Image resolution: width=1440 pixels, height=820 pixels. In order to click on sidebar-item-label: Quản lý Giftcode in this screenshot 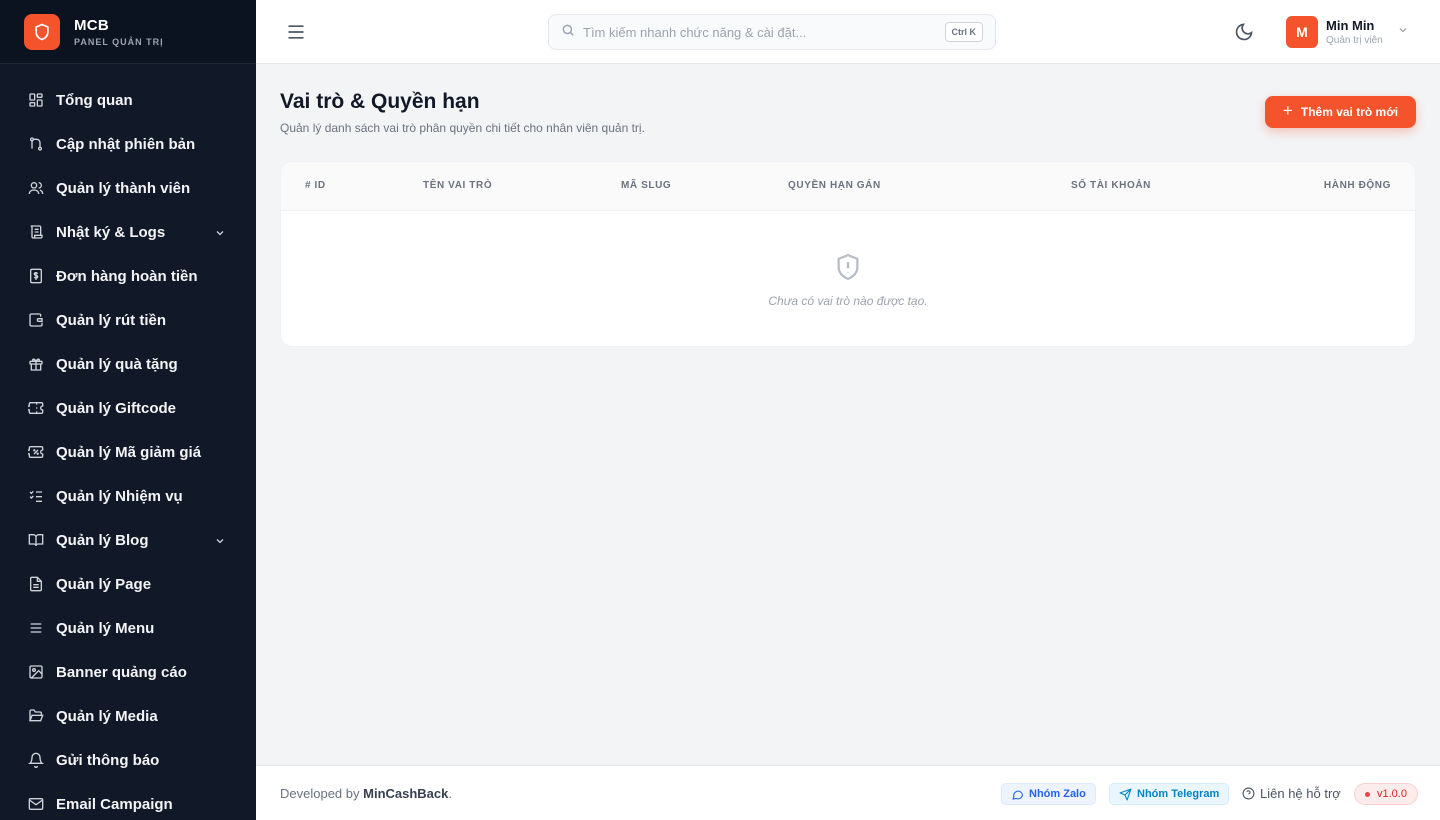, I will do `click(116, 408)`.